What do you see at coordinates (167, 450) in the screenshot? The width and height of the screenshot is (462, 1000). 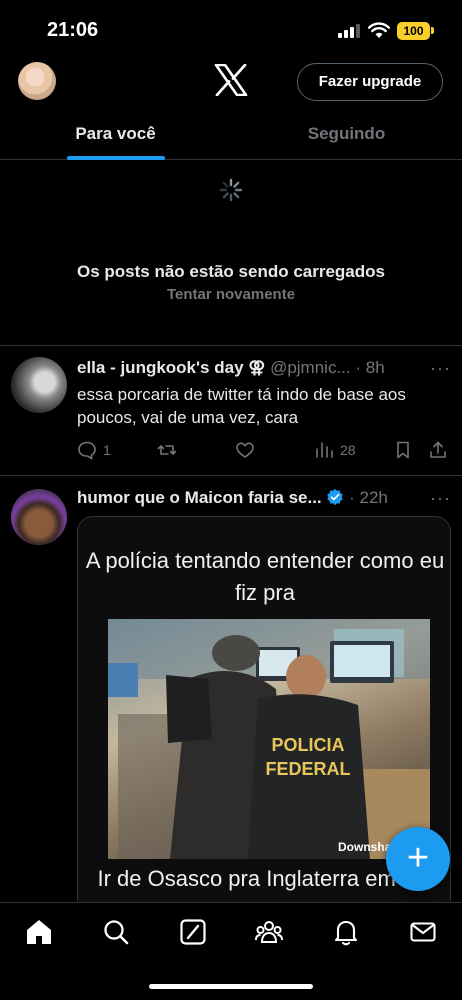 I see `repost-icon` at bounding box center [167, 450].